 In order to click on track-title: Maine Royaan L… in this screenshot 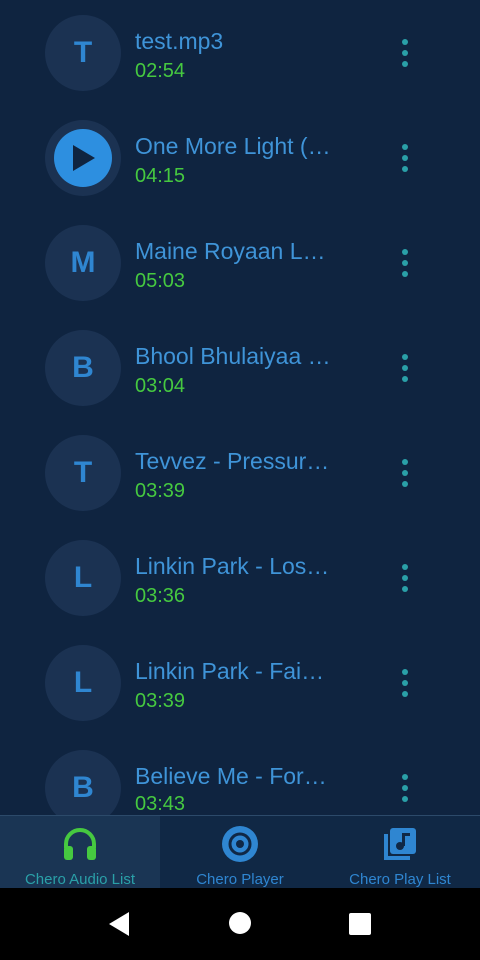, I will do `click(230, 251)`.